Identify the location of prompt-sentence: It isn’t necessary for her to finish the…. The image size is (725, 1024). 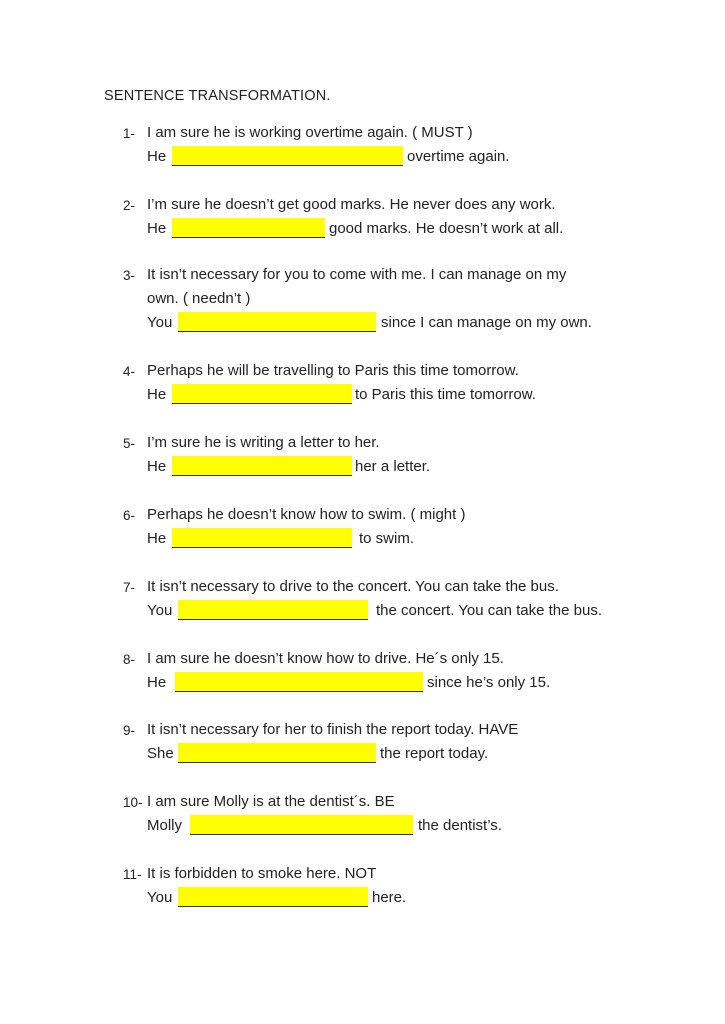
(333, 729).